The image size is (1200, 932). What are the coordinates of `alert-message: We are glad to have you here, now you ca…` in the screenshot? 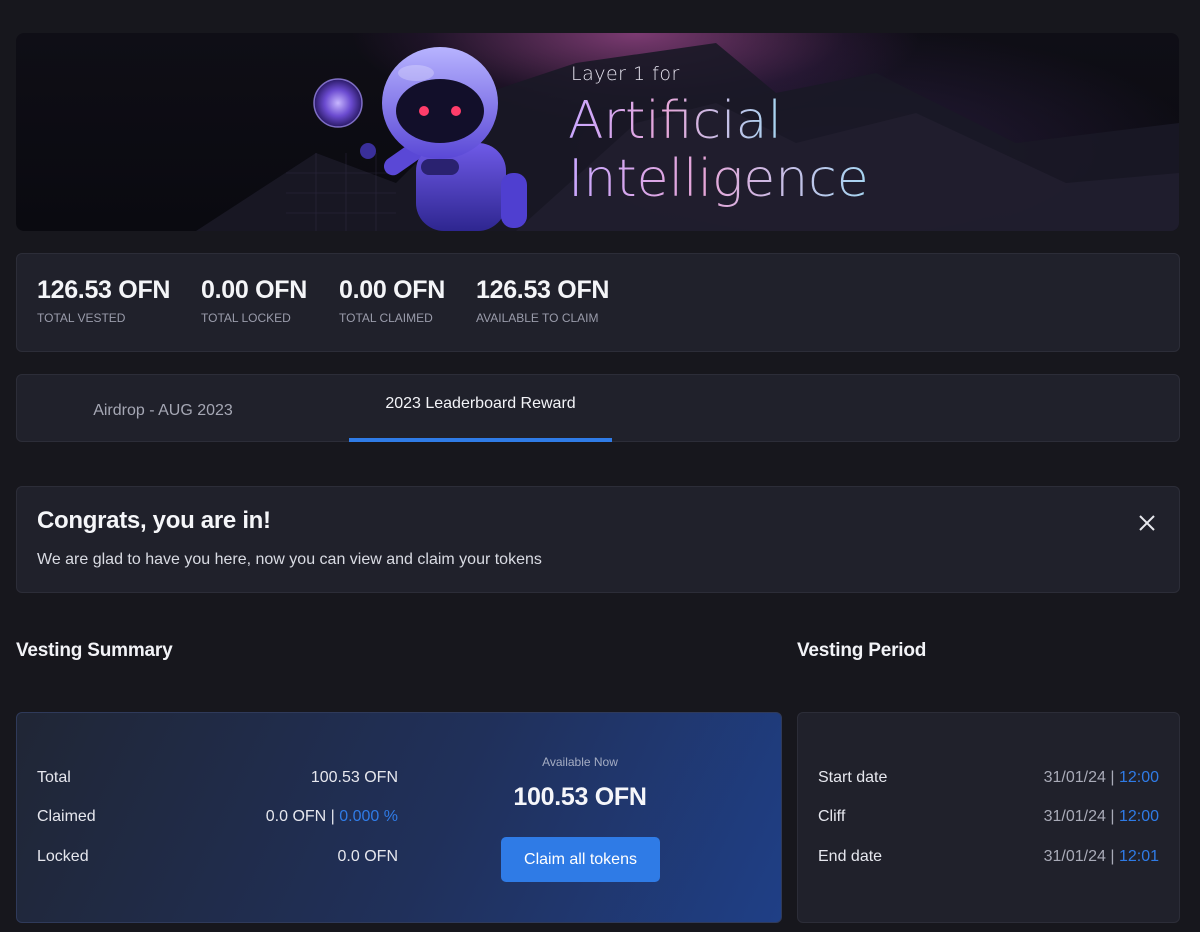 It's located at (289, 559).